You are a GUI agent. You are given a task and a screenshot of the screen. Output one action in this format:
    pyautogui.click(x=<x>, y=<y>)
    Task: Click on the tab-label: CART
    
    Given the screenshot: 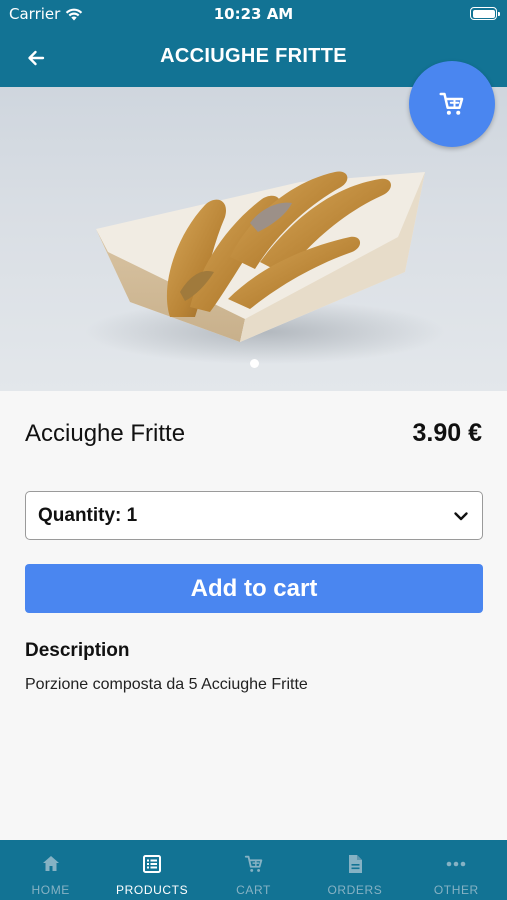 What is the action you would take?
    pyautogui.click(x=253, y=890)
    